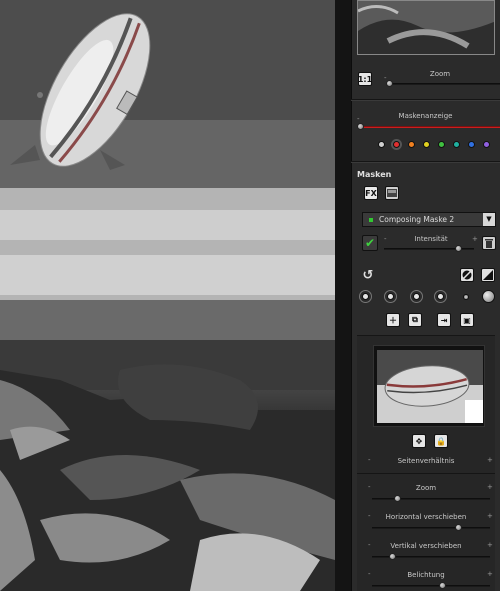 This screenshot has height=591, width=500. Describe the element at coordinates (426, 575) in the screenshot. I see `slider-label-3: Belichtung` at that location.